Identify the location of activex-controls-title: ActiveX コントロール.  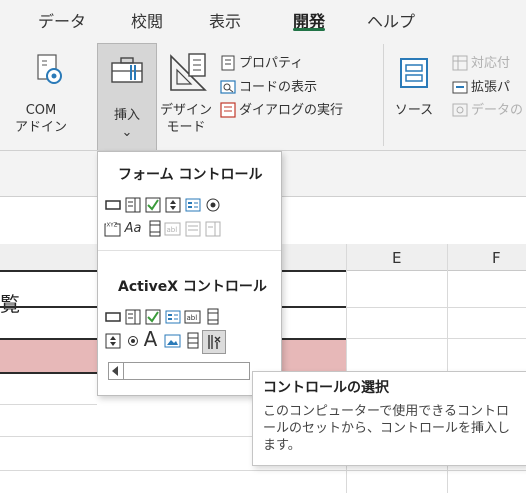
(192, 287).